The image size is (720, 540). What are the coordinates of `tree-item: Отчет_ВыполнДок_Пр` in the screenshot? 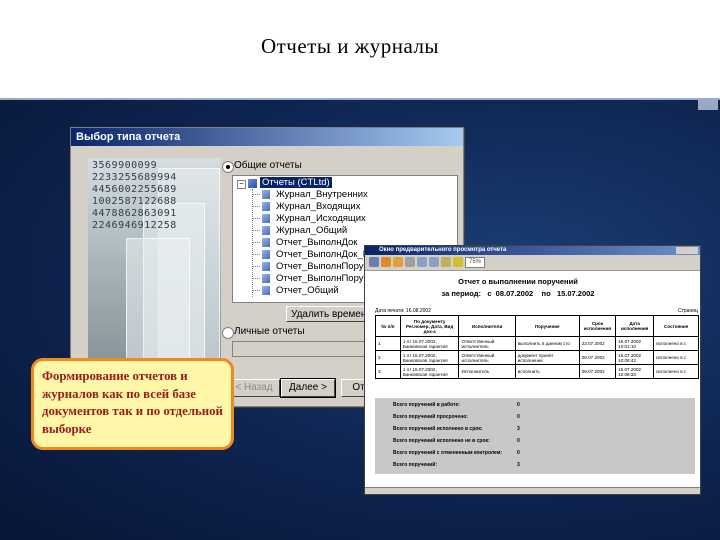 It's located at (325, 254).